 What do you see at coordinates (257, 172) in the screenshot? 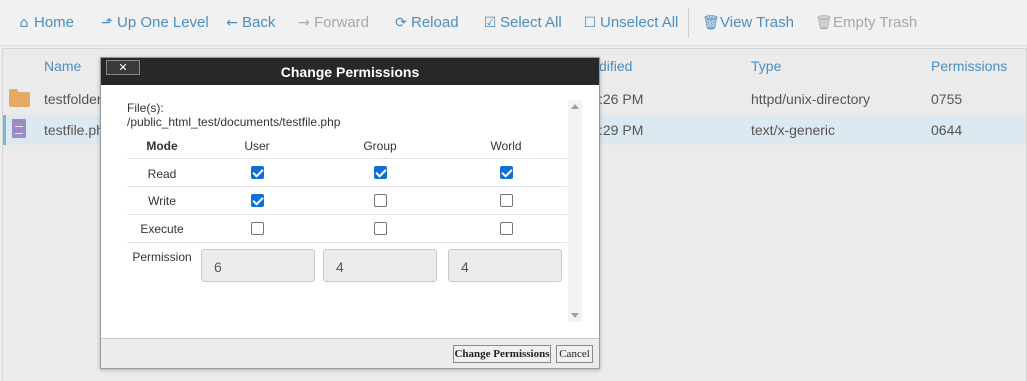
I see `read-user-checkbox` at bounding box center [257, 172].